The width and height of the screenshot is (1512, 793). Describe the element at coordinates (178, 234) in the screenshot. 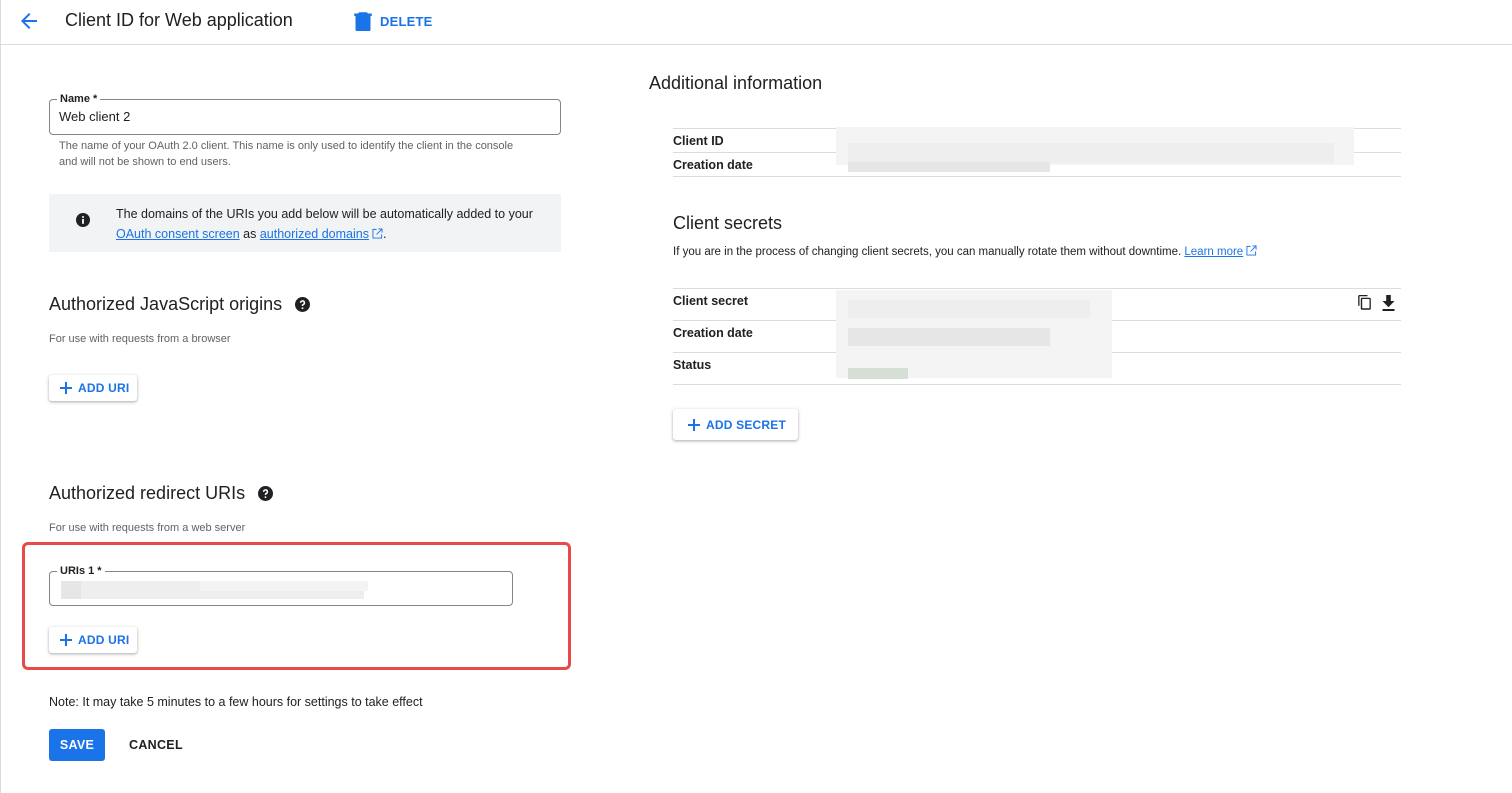

I see `oauth-consent-link: OAuth consent screen` at that location.